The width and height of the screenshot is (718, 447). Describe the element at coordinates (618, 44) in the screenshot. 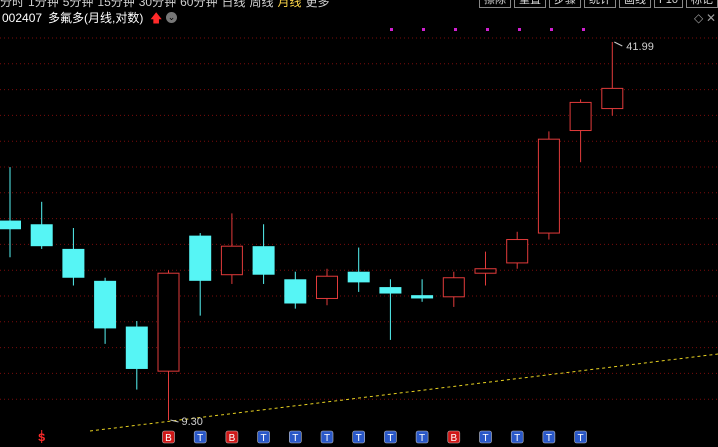

I see `high-pointer` at that location.